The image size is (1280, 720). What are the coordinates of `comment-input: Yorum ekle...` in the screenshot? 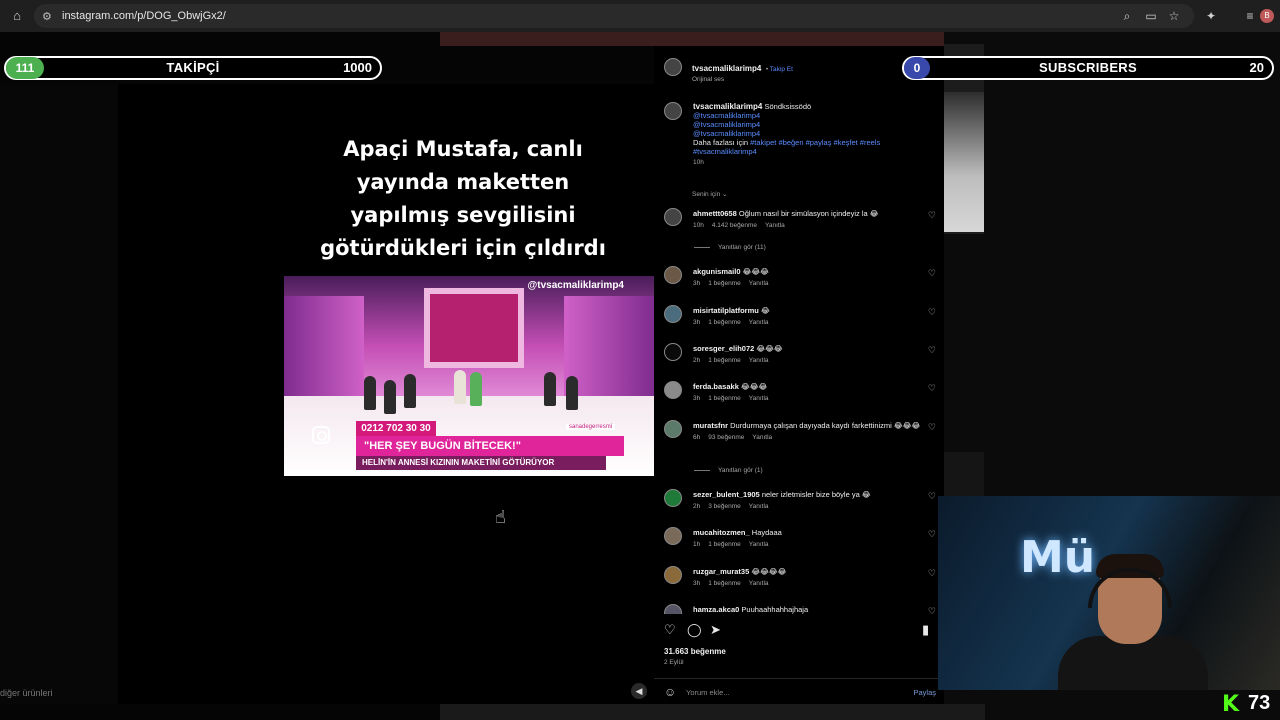 It's located at (708, 692).